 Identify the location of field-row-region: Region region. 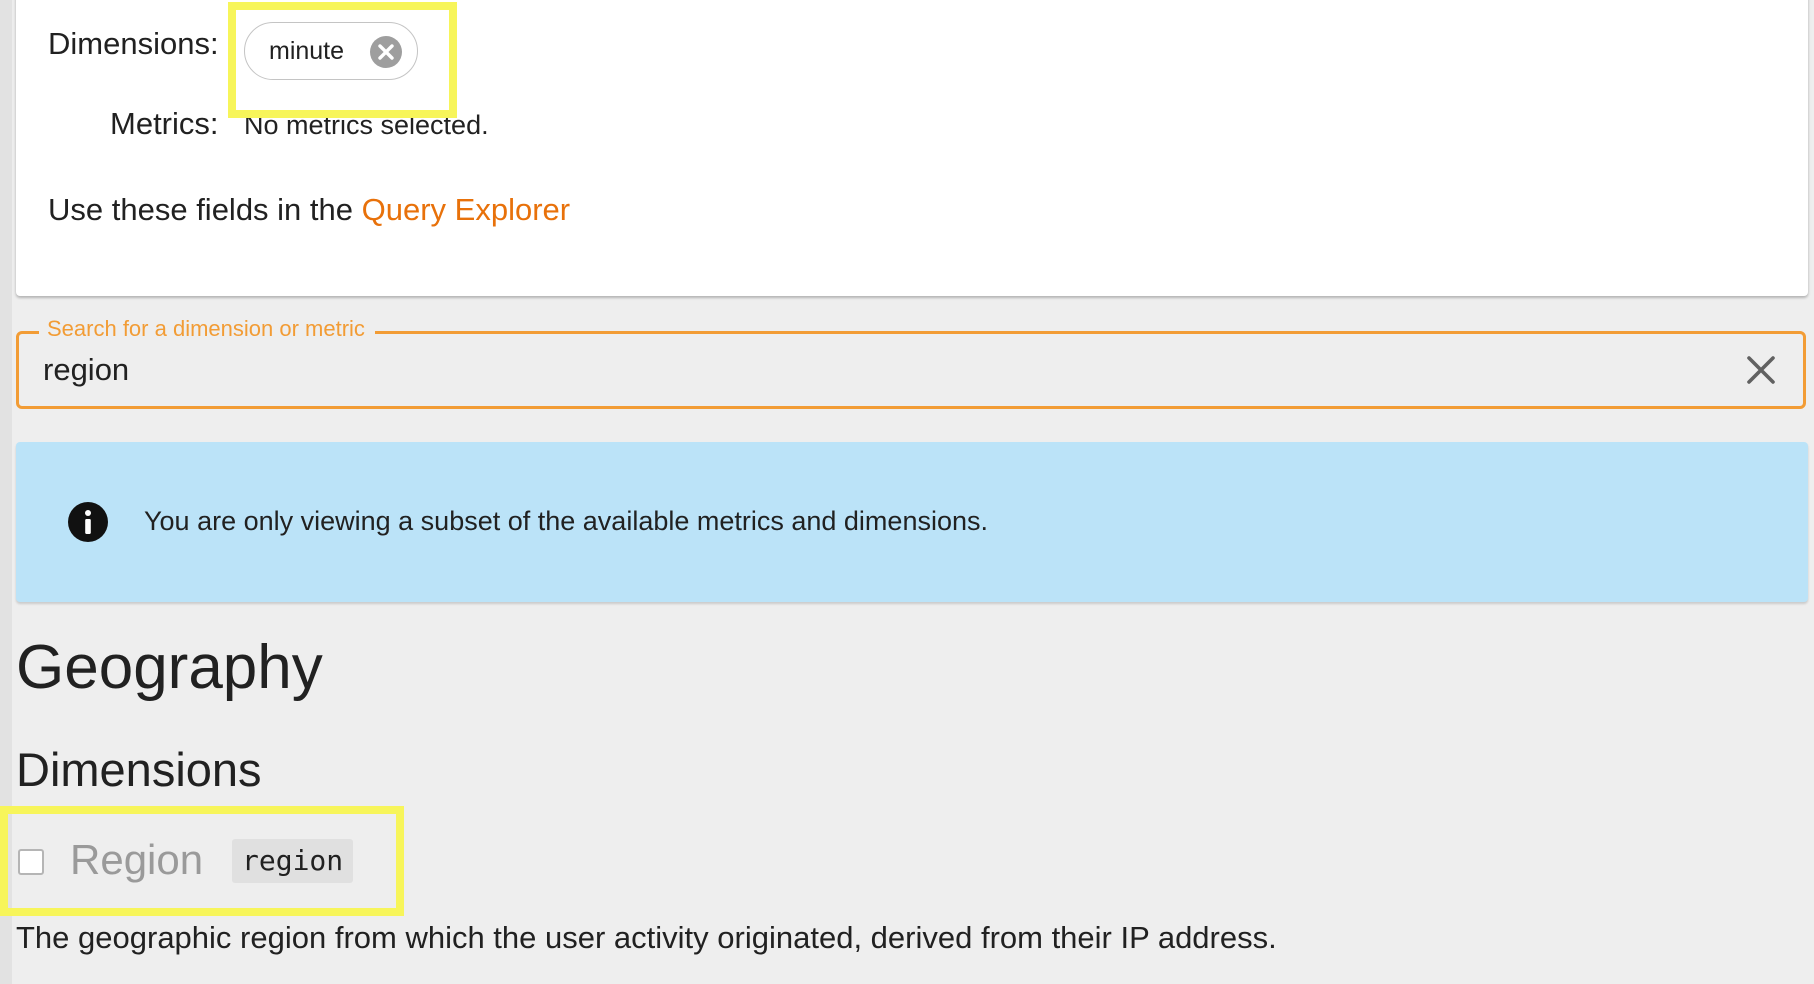
(206, 864).